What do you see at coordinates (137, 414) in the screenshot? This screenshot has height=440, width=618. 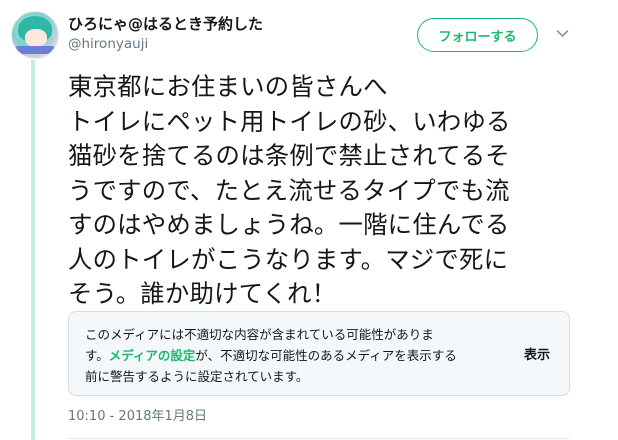 I see `tweet-timestamp: 10:10 - 2018年1月8日` at bounding box center [137, 414].